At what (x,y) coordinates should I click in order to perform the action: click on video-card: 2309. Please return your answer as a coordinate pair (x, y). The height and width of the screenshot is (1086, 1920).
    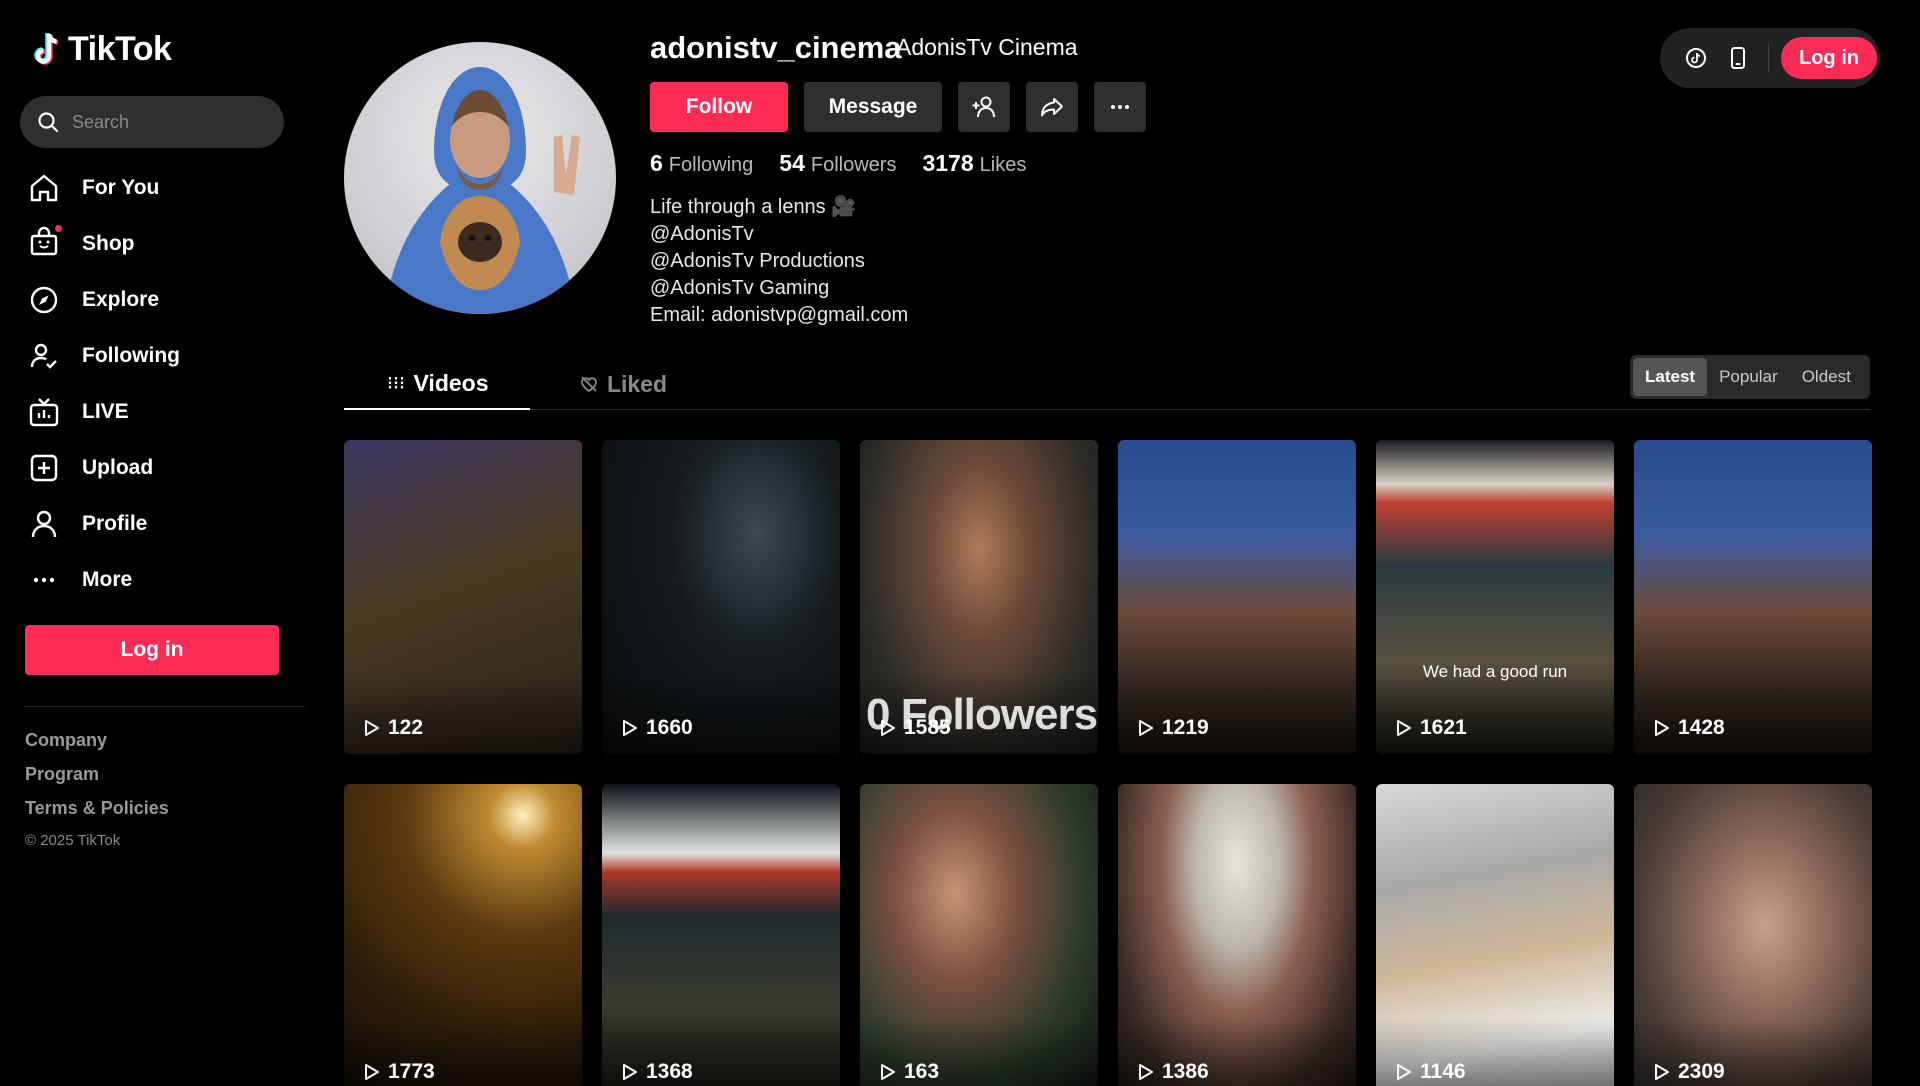
    Looking at the image, I should click on (1753, 935).